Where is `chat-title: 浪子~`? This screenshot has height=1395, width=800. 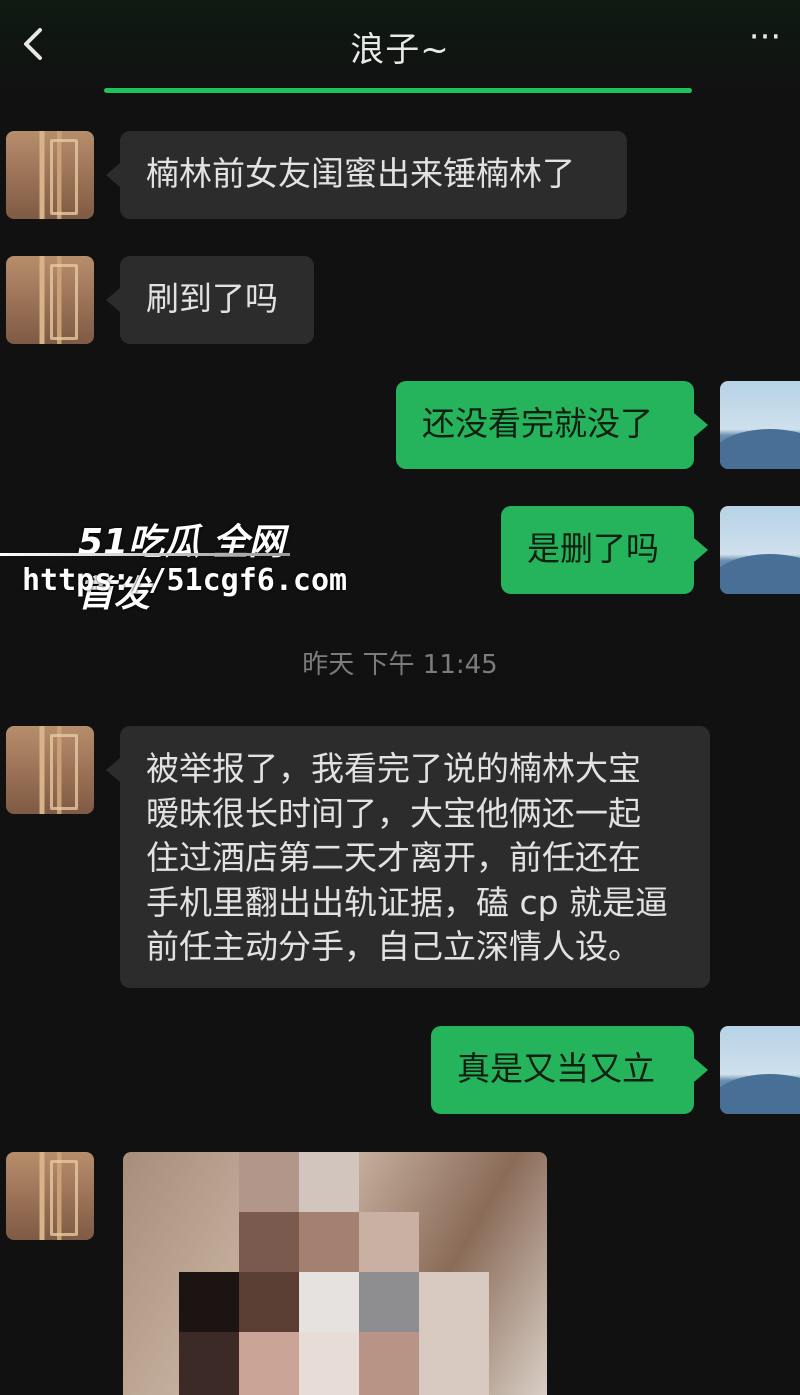 chat-title: 浪子~ is located at coordinates (400, 50).